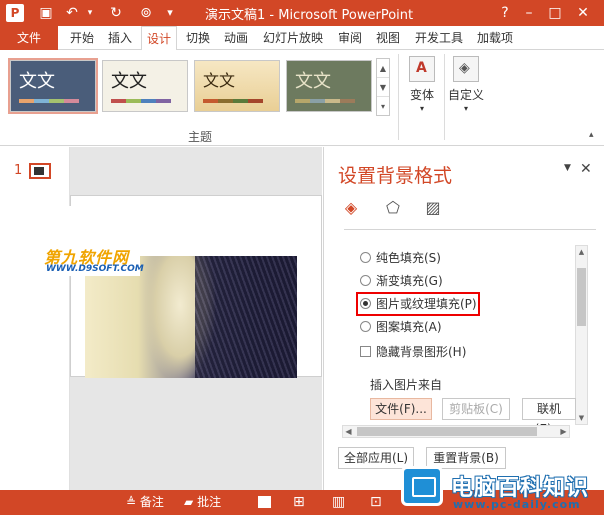  Describe the element at coordinates (591, 135) in the screenshot. I see `collapse-ribbon-icon: ▴` at that location.